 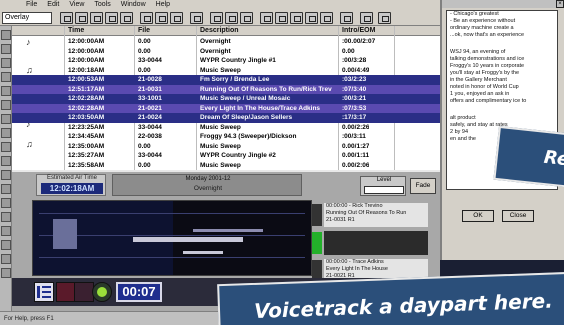 What do you see at coordinates (231, 18) in the screenshot?
I see `sort-icon` at bounding box center [231, 18].